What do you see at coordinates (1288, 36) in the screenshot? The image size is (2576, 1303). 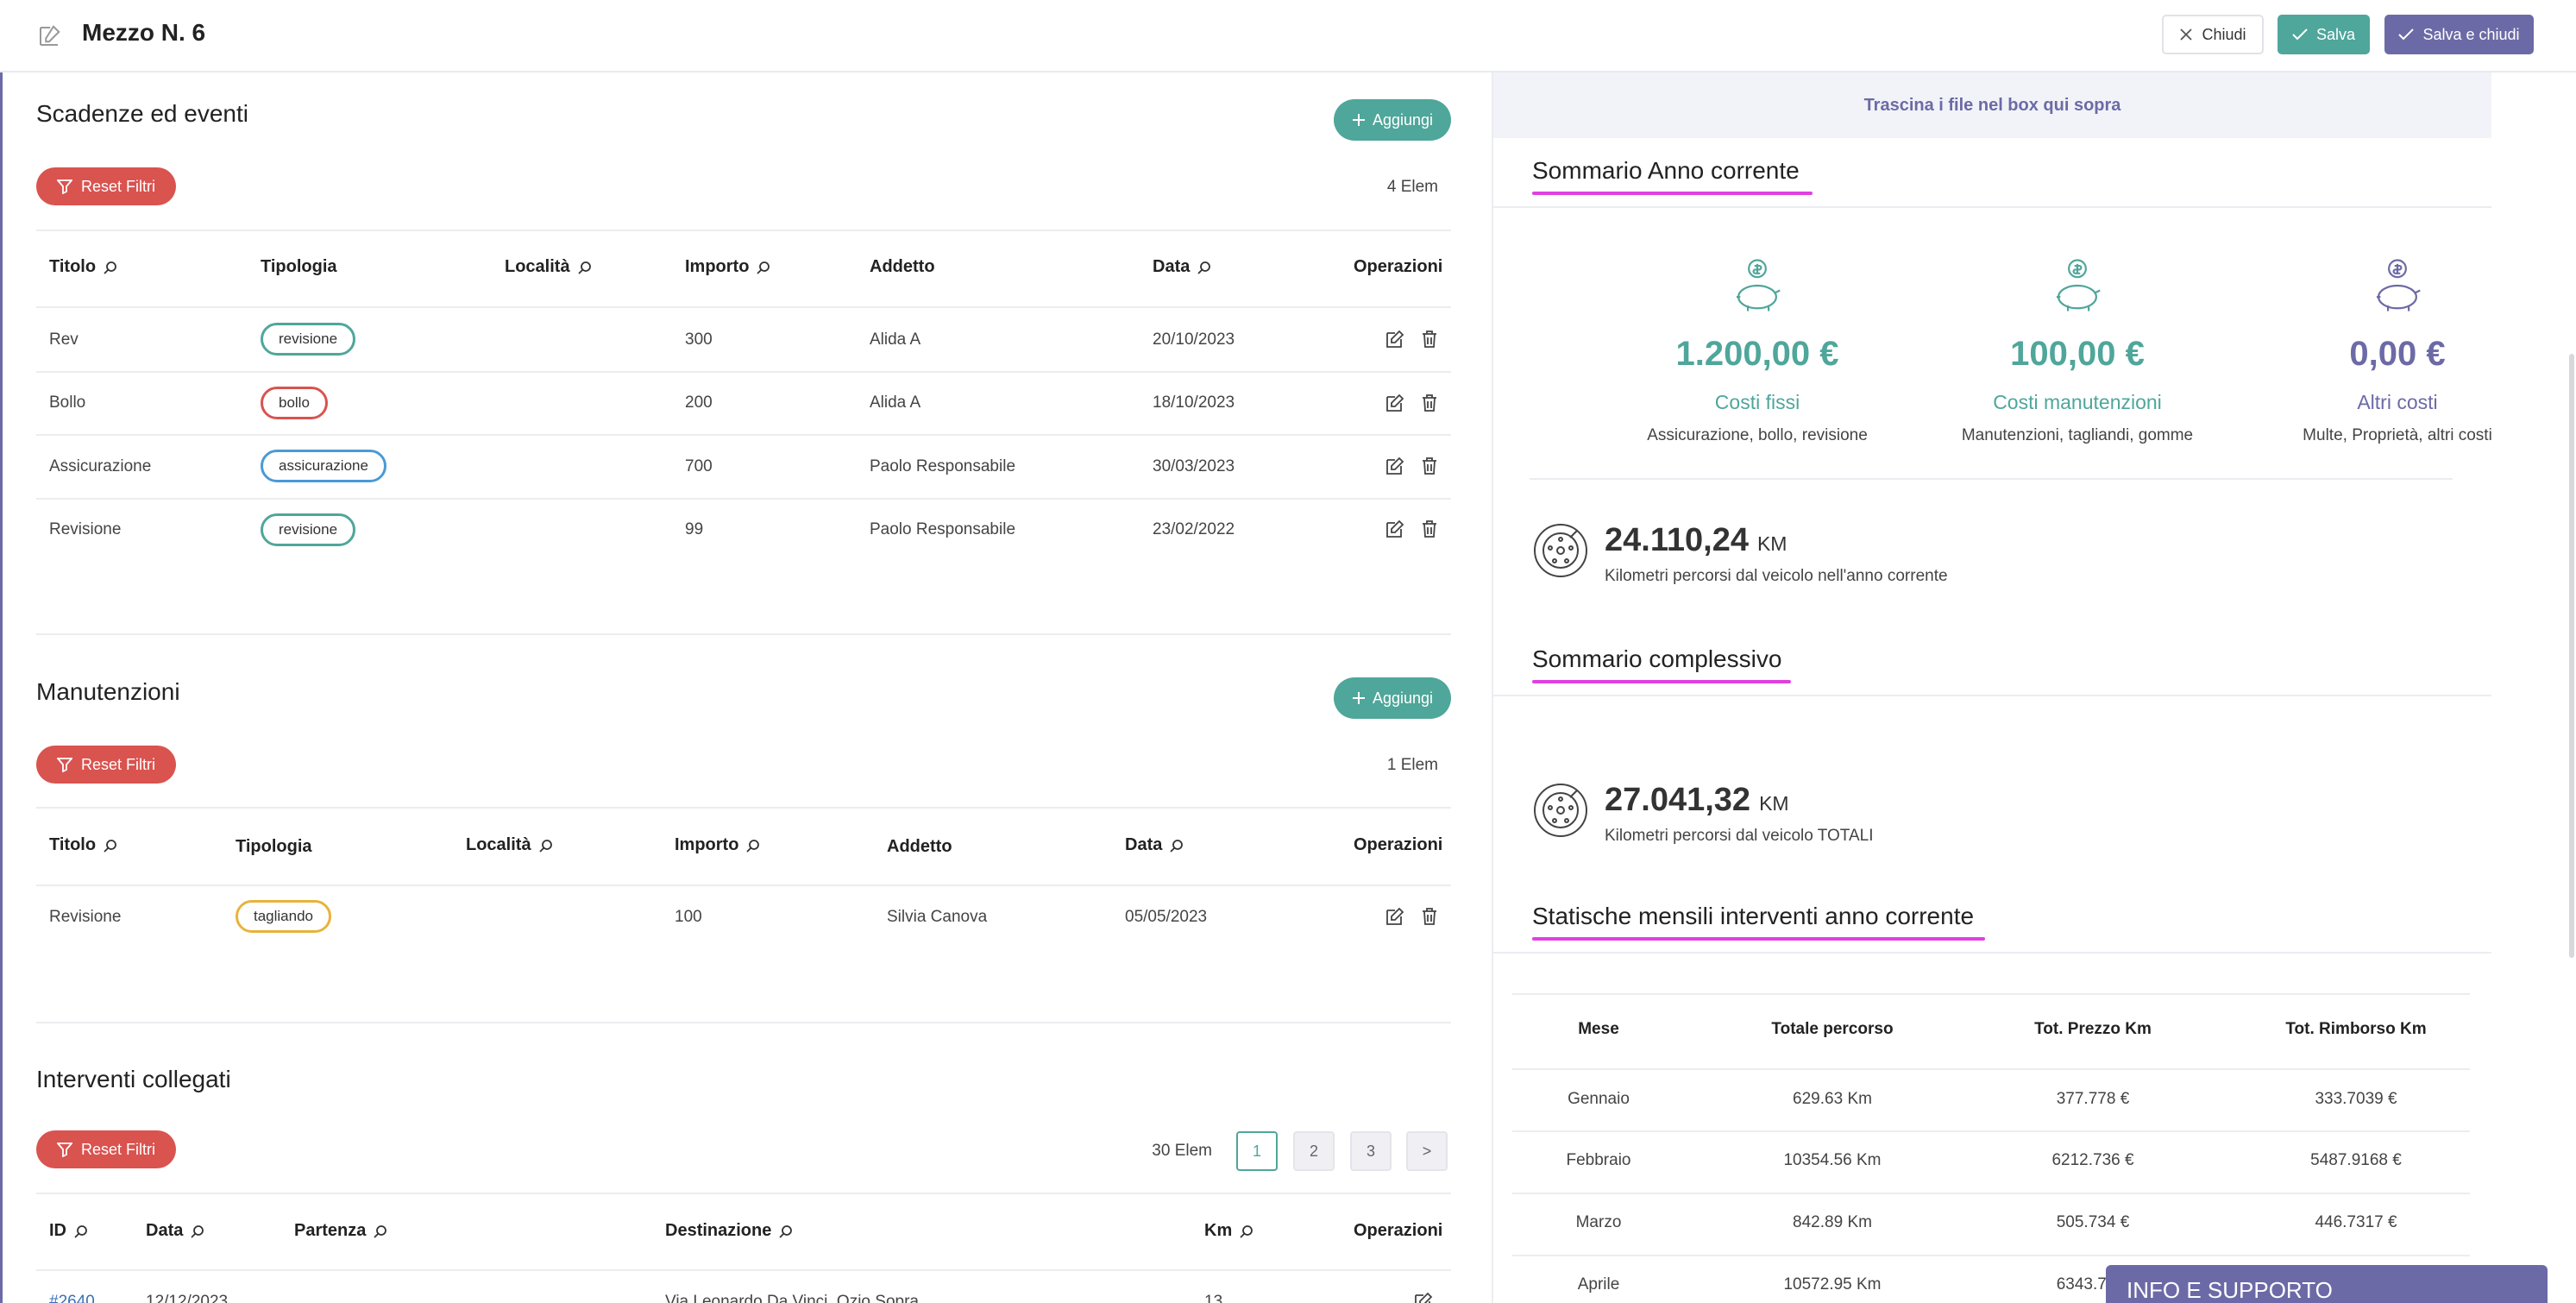 I see `top-bar: Mezzo N. 6 Chiudi Salva Salva e chiudi` at bounding box center [1288, 36].